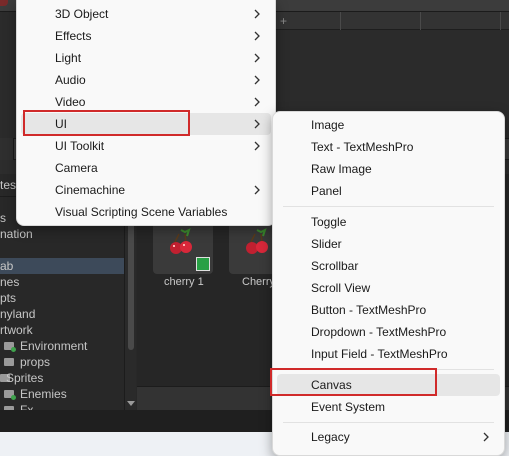 This screenshot has height=456, width=509. What do you see at coordinates (8, 185) in the screenshot?
I see `breadcrumb: tes` at bounding box center [8, 185].